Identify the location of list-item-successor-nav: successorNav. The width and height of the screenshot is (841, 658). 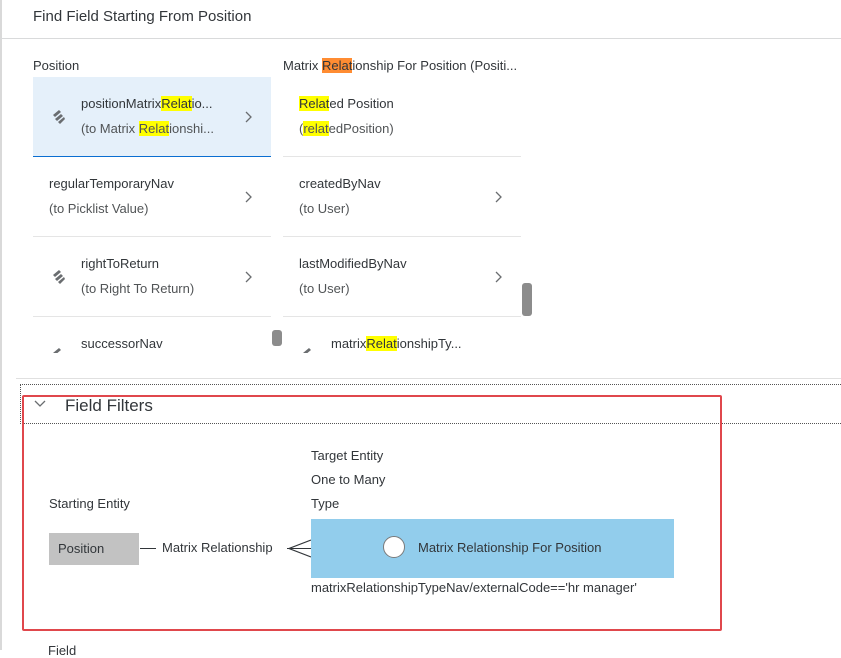
(152, 335).